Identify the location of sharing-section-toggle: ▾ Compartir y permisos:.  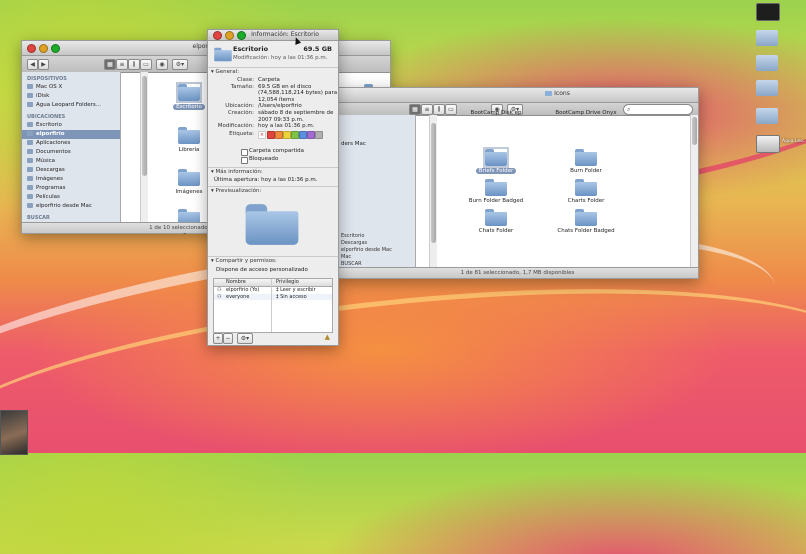
(244, 261).